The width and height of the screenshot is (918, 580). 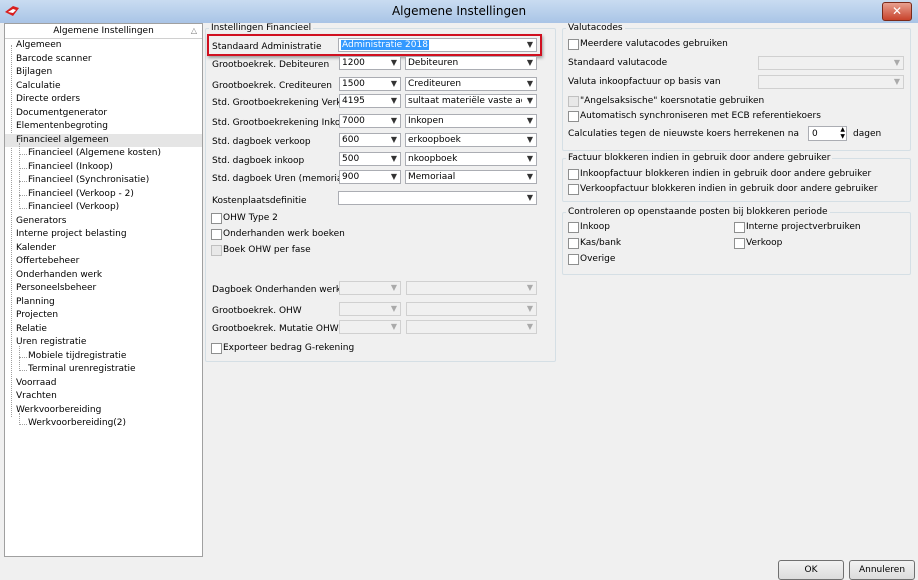 What do you see at coordinates (882, 570) in the screenshot?
I see `cancel-button: Annuleren` at bounding box center [882, 570].